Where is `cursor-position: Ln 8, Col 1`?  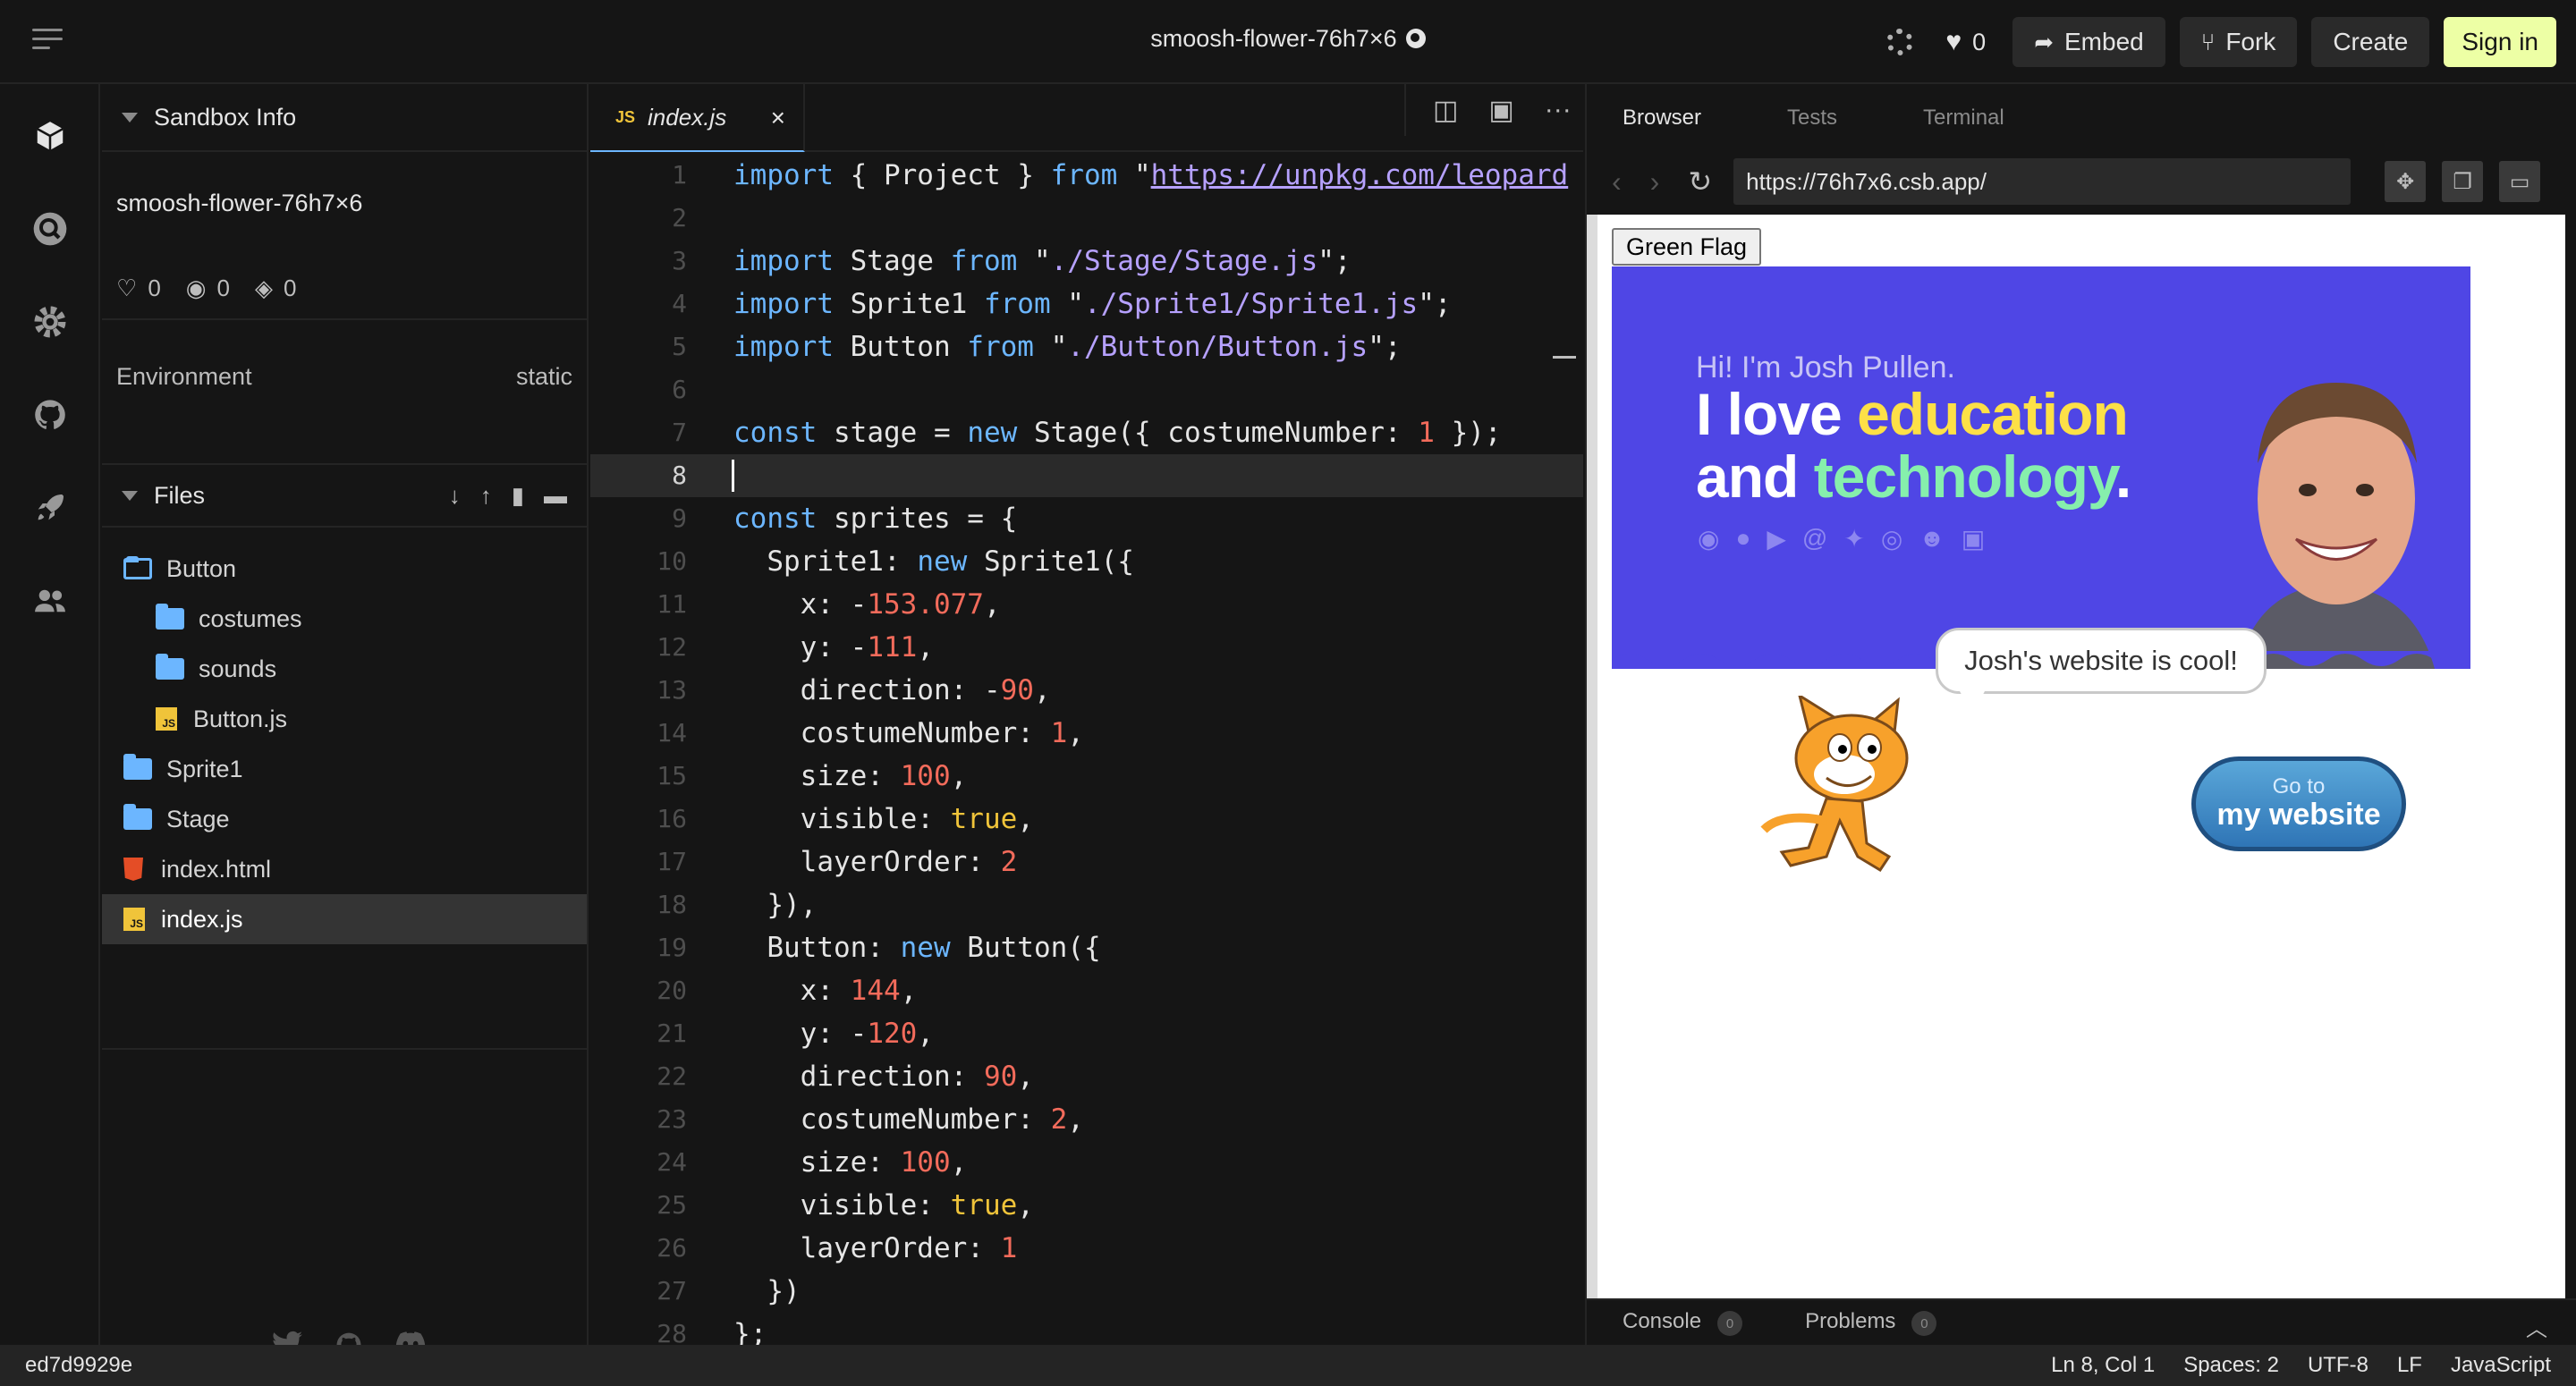
cursor-position: Ln 8, Col 1 is located at coordinates (2103, 1365).